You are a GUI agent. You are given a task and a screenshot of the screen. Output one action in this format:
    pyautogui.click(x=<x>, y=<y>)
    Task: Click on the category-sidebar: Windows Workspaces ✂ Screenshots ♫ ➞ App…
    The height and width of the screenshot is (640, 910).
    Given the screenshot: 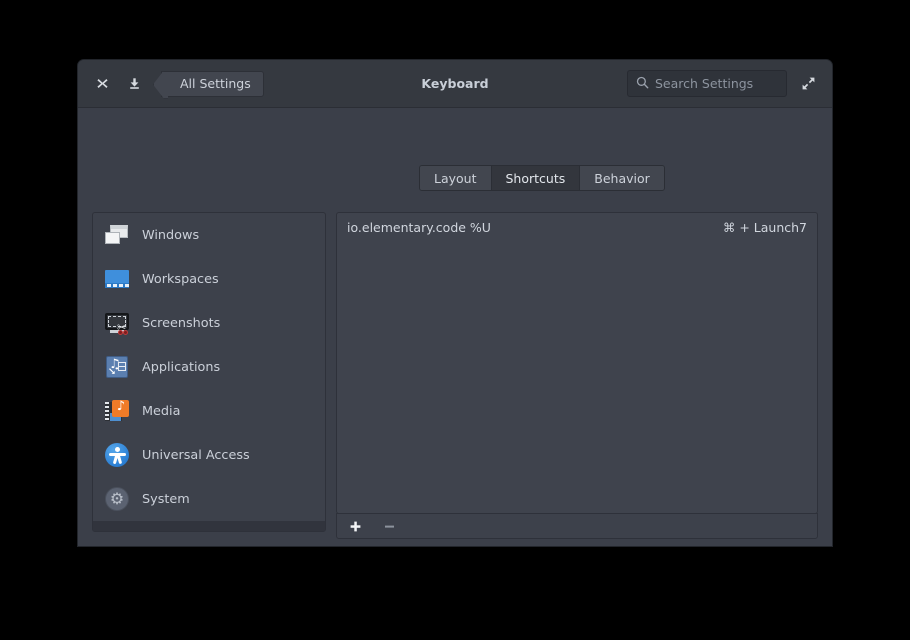 What is the action you would take?
    pyautogui.click(x=209, y=372)
    